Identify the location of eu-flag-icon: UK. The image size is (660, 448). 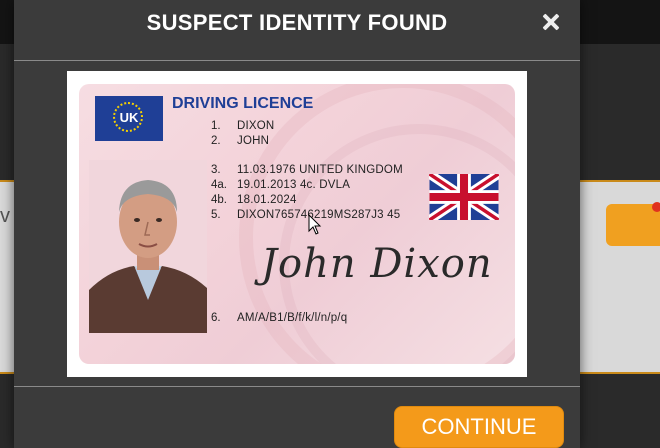
(129, 118).